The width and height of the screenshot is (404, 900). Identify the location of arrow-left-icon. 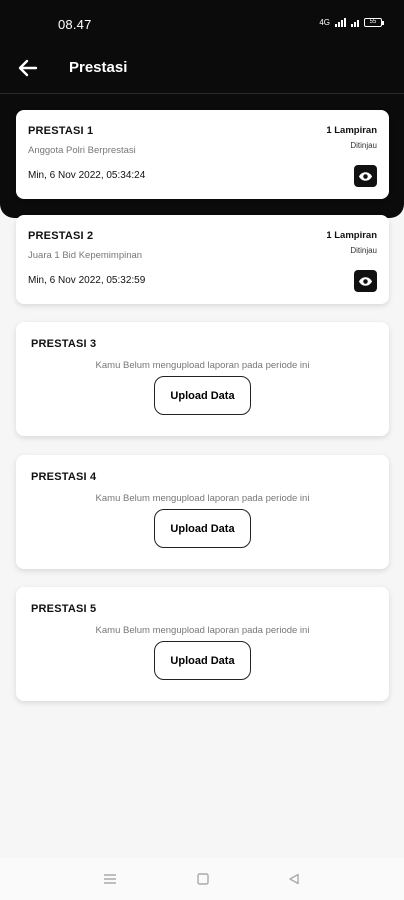
(28, 68).